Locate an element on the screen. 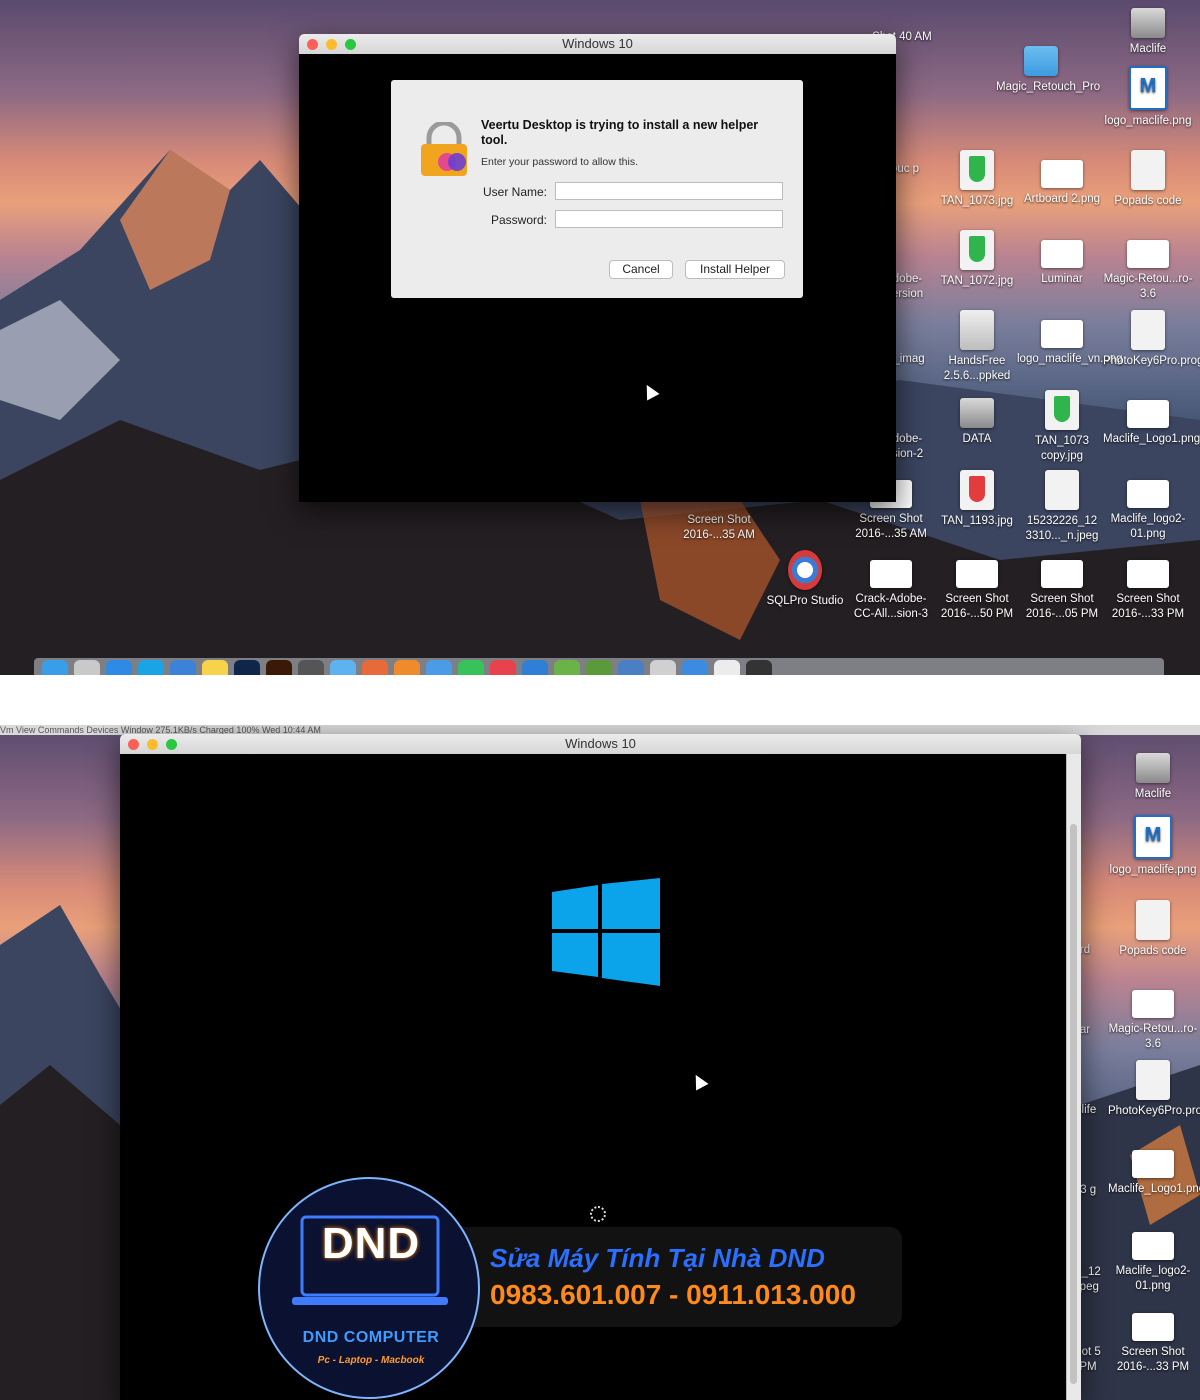 This screenshot has height=1400, width=1200. desktop-icon: TAN_1073.jpg is located at coordinates (977, 179).